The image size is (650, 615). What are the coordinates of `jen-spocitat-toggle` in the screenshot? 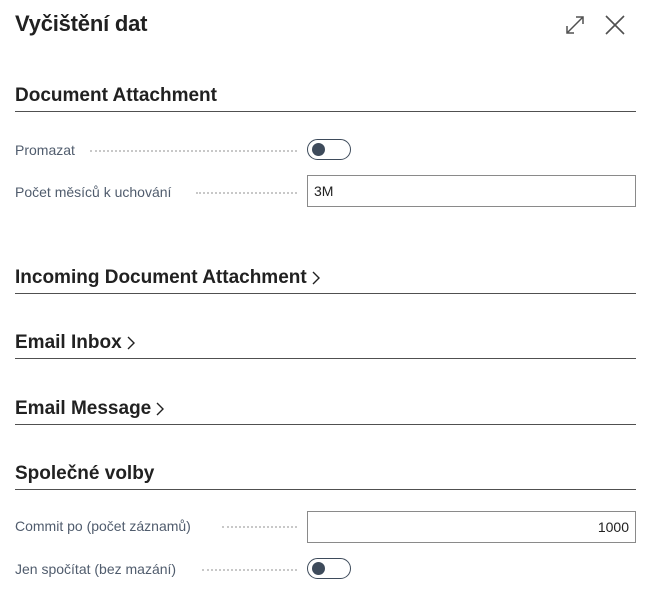 It's located at (329, 568).